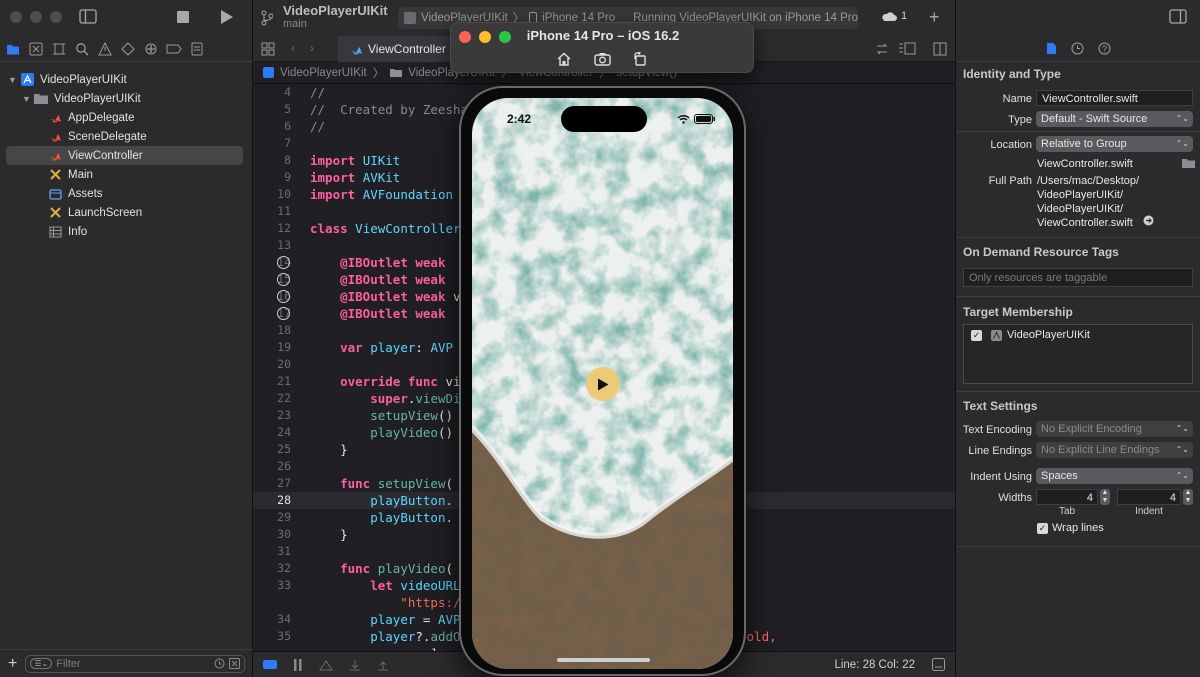 This screenshot has height=677, width=1200. What do you see at coordinates (16, 17) in the screenshot?
I see `close-window-button` at bounding box center [16, 17].